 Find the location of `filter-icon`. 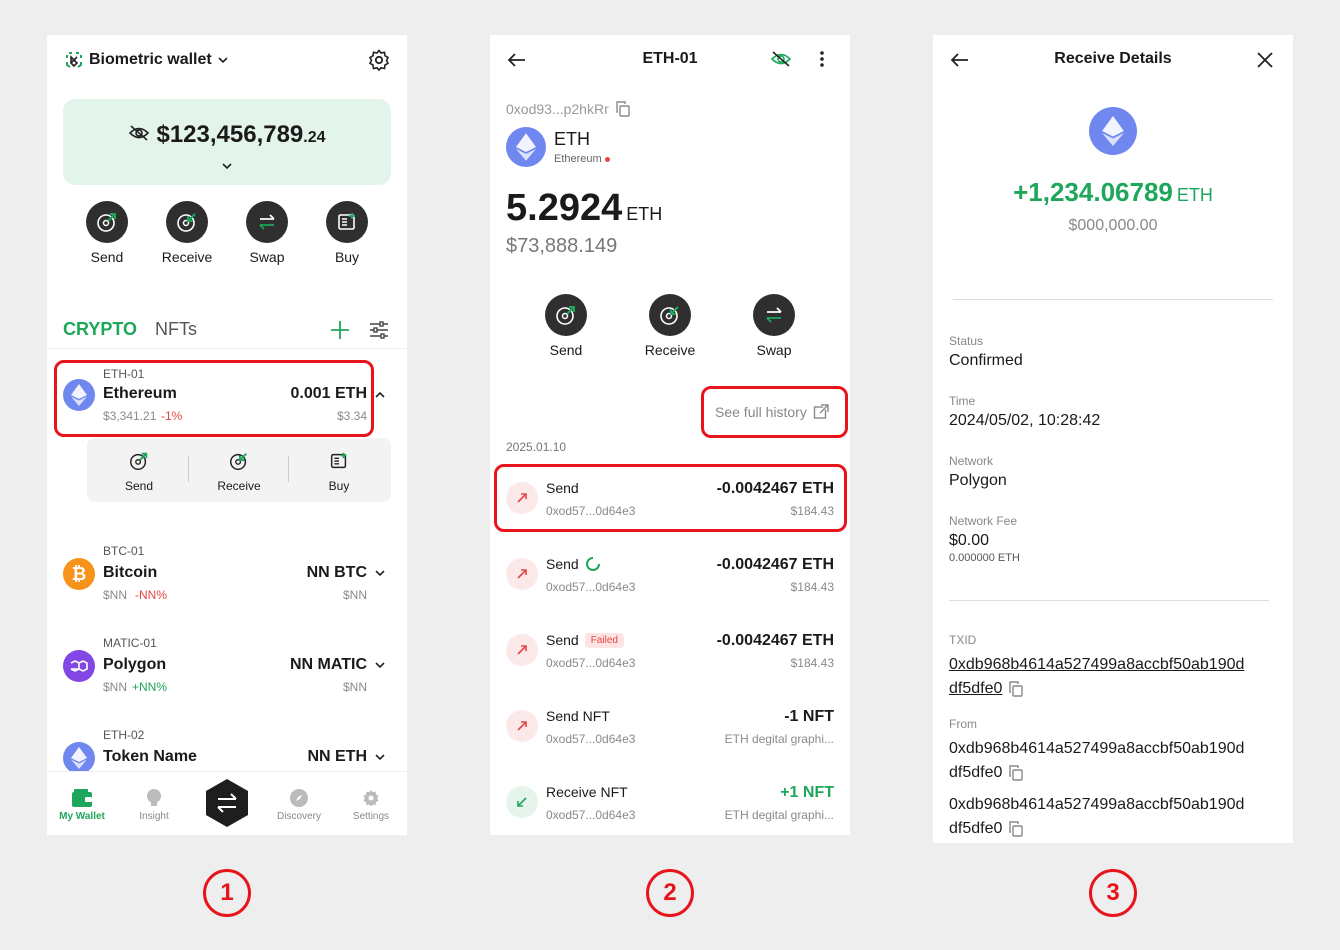

filter-icon is located at coordinates (379, 330).